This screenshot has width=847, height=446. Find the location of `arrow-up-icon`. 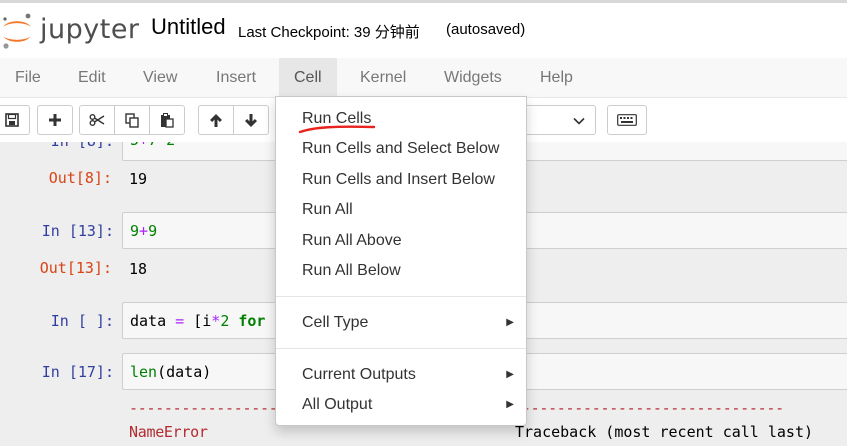

arrow-up-icon is located at coordinates (216, 120).